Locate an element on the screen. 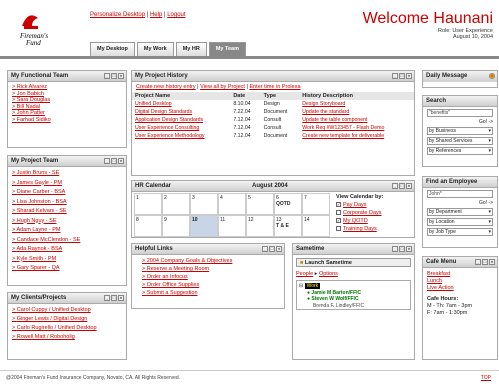  team-member-link: Bill Nadal is located at coordinates (67, 107).